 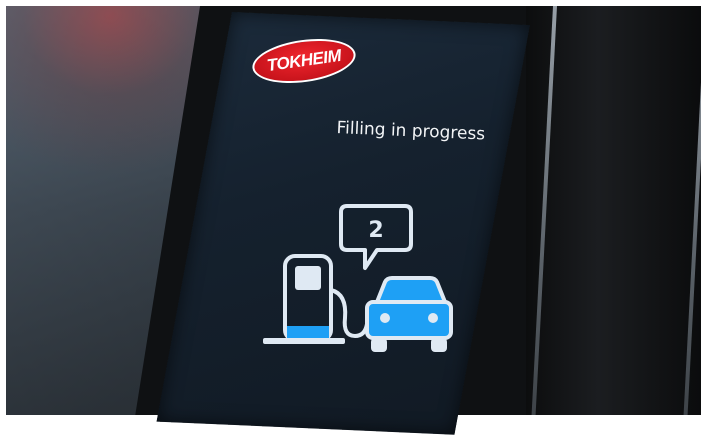 What do you see at coordinates (304, 60) in the screenshot?
I see `logo-text: TOKHEIM` at bounding box center [304, 60].